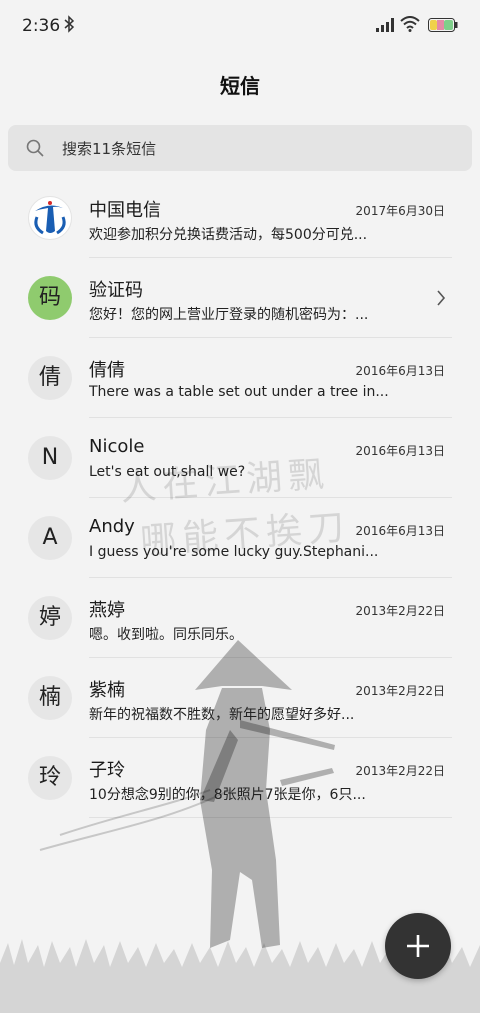 This screenshot has height=1013, width=480. Describe the element at coordinates (410, 24) in the screenshot. I see `wifi-icon` at that location.